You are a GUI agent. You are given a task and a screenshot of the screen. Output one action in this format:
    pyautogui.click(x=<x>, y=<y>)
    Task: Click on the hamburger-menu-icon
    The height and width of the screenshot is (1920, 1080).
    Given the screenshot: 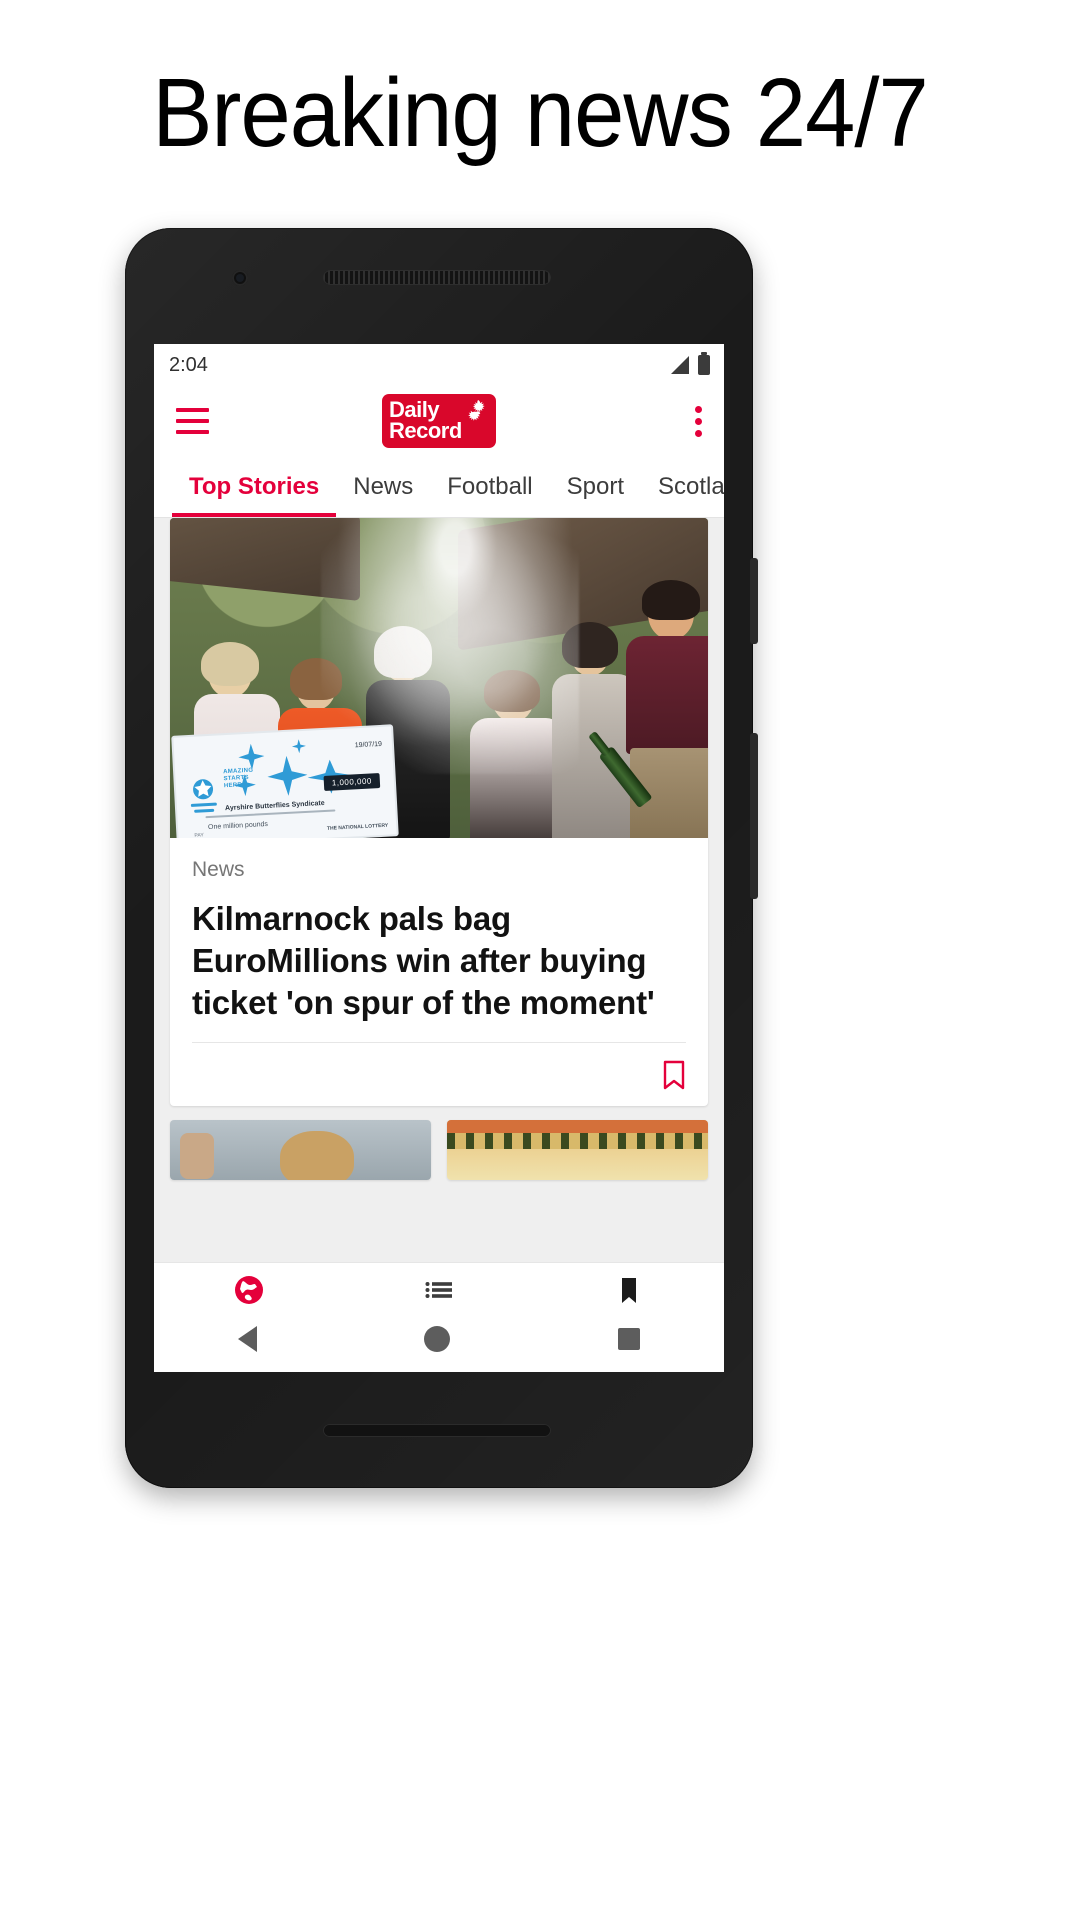 What is the action you would take?
    pyautogui.click(x=192, y=421)
    